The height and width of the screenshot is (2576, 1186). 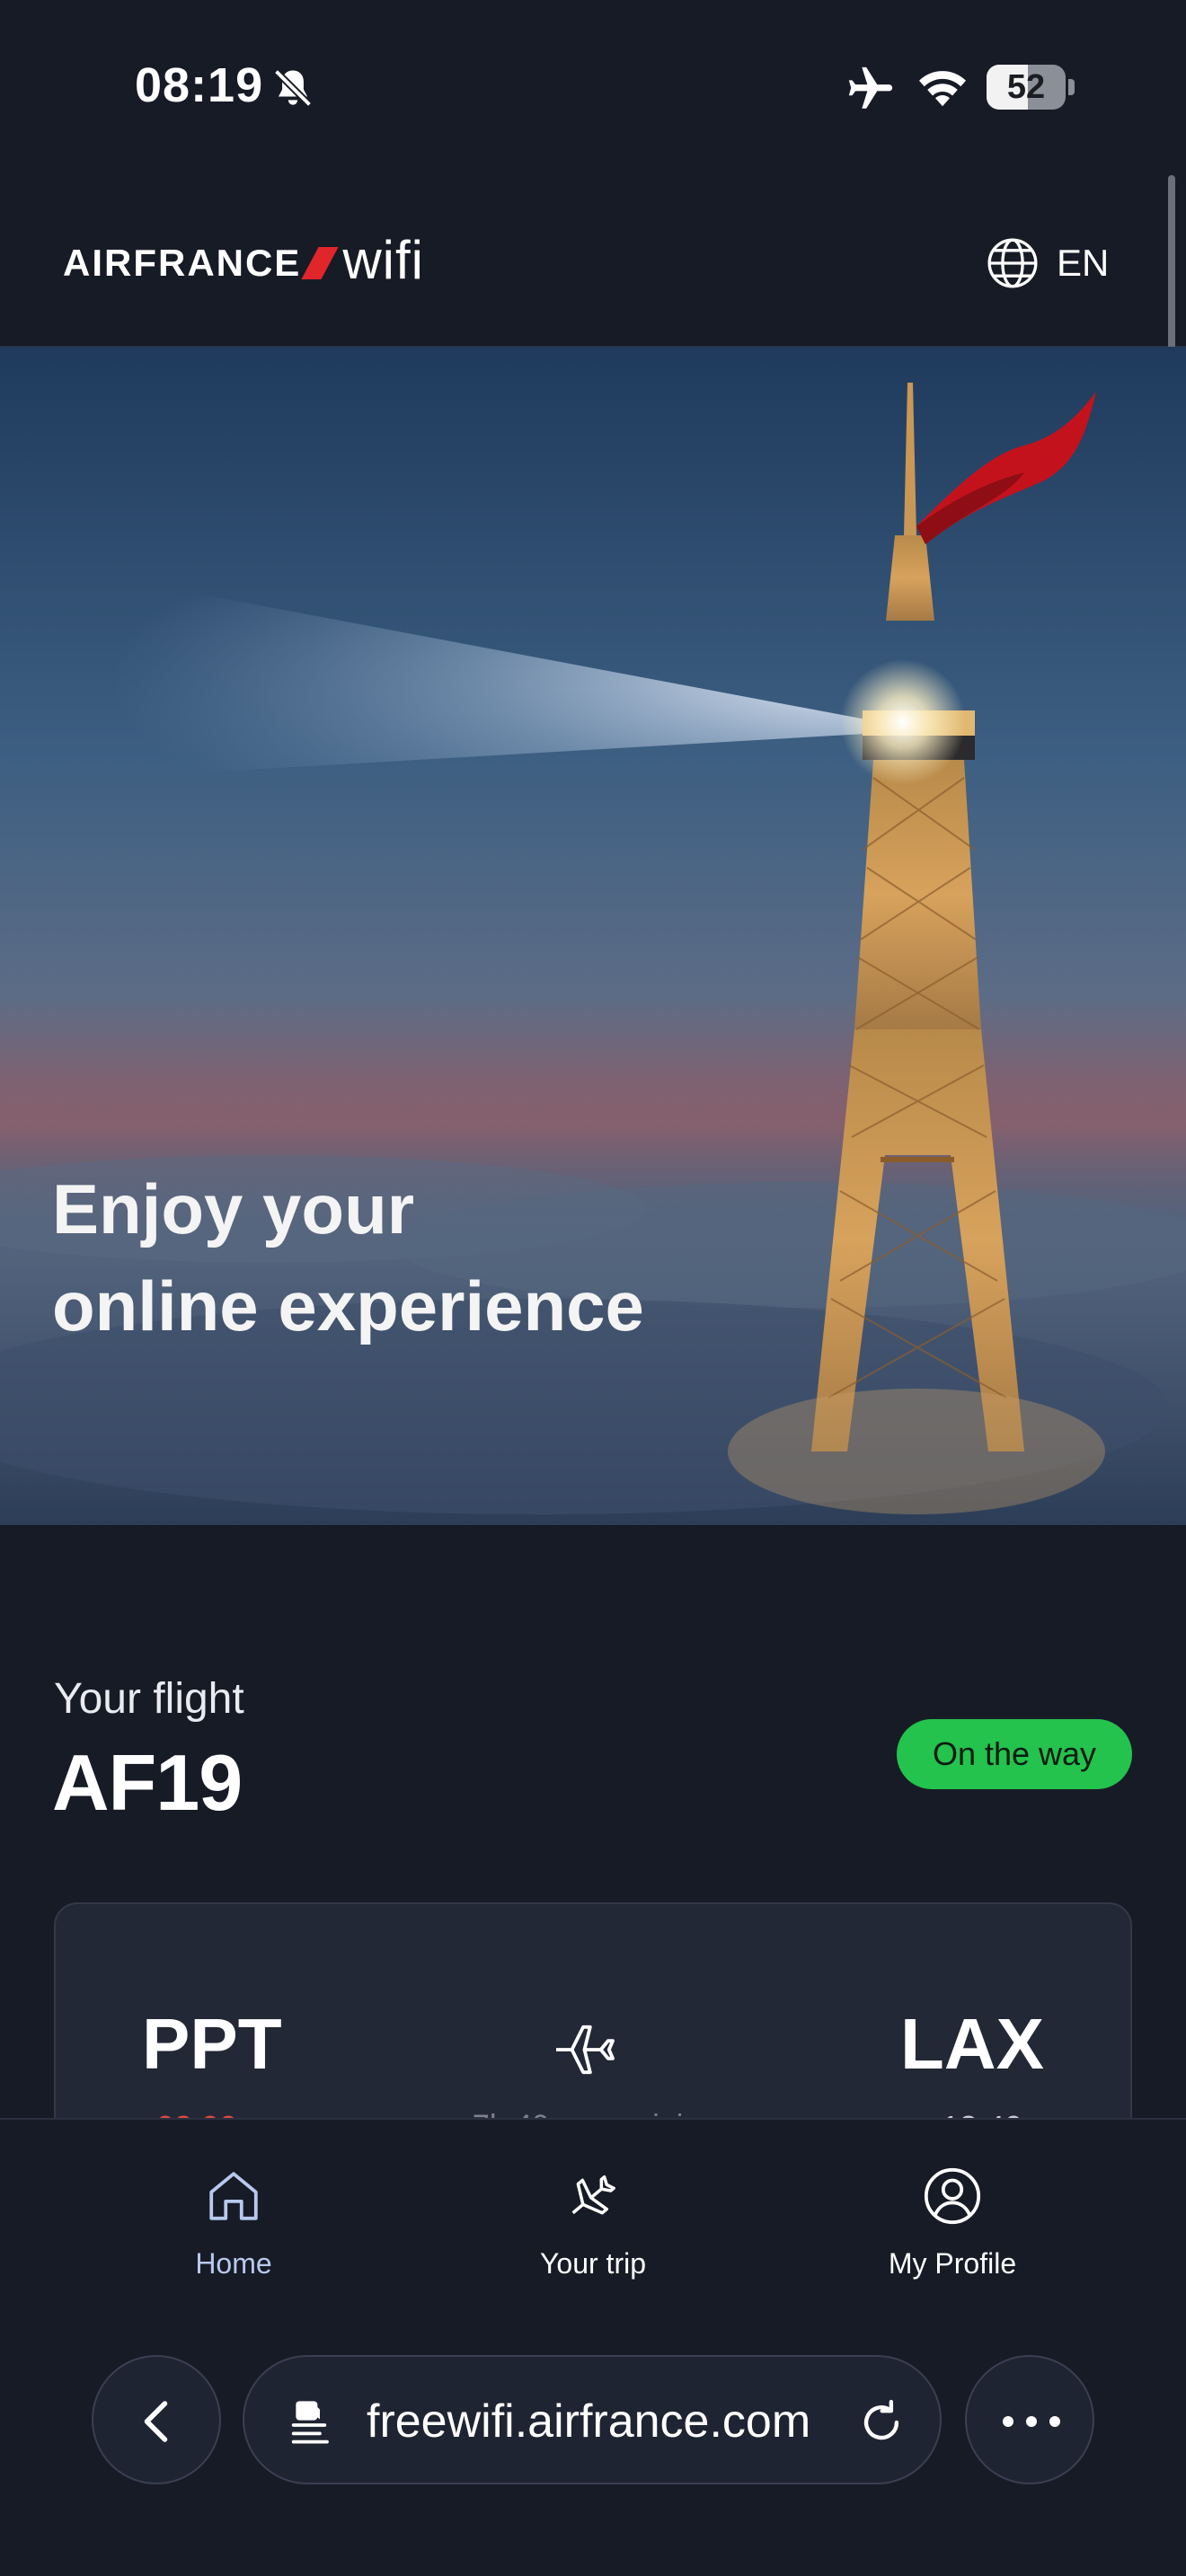 What do you see at coordinates (1047, 263) in the screenshot?
I see `language-selector: EN` at bounding box center [1047, 263].